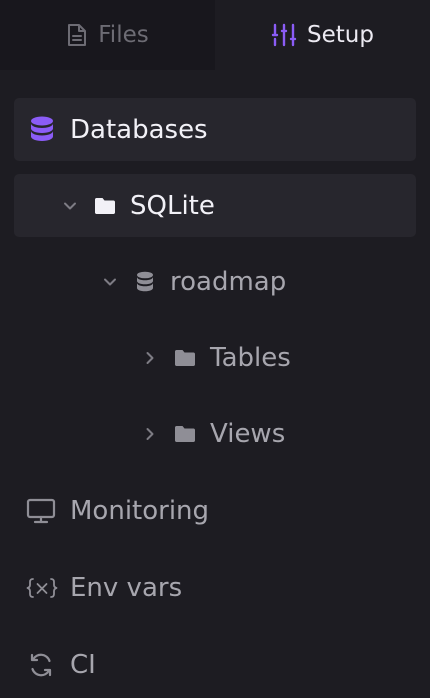  Describe the element at coordinates (248, 433) in the screenshot. I see `tree-item-label: Views` at that location.